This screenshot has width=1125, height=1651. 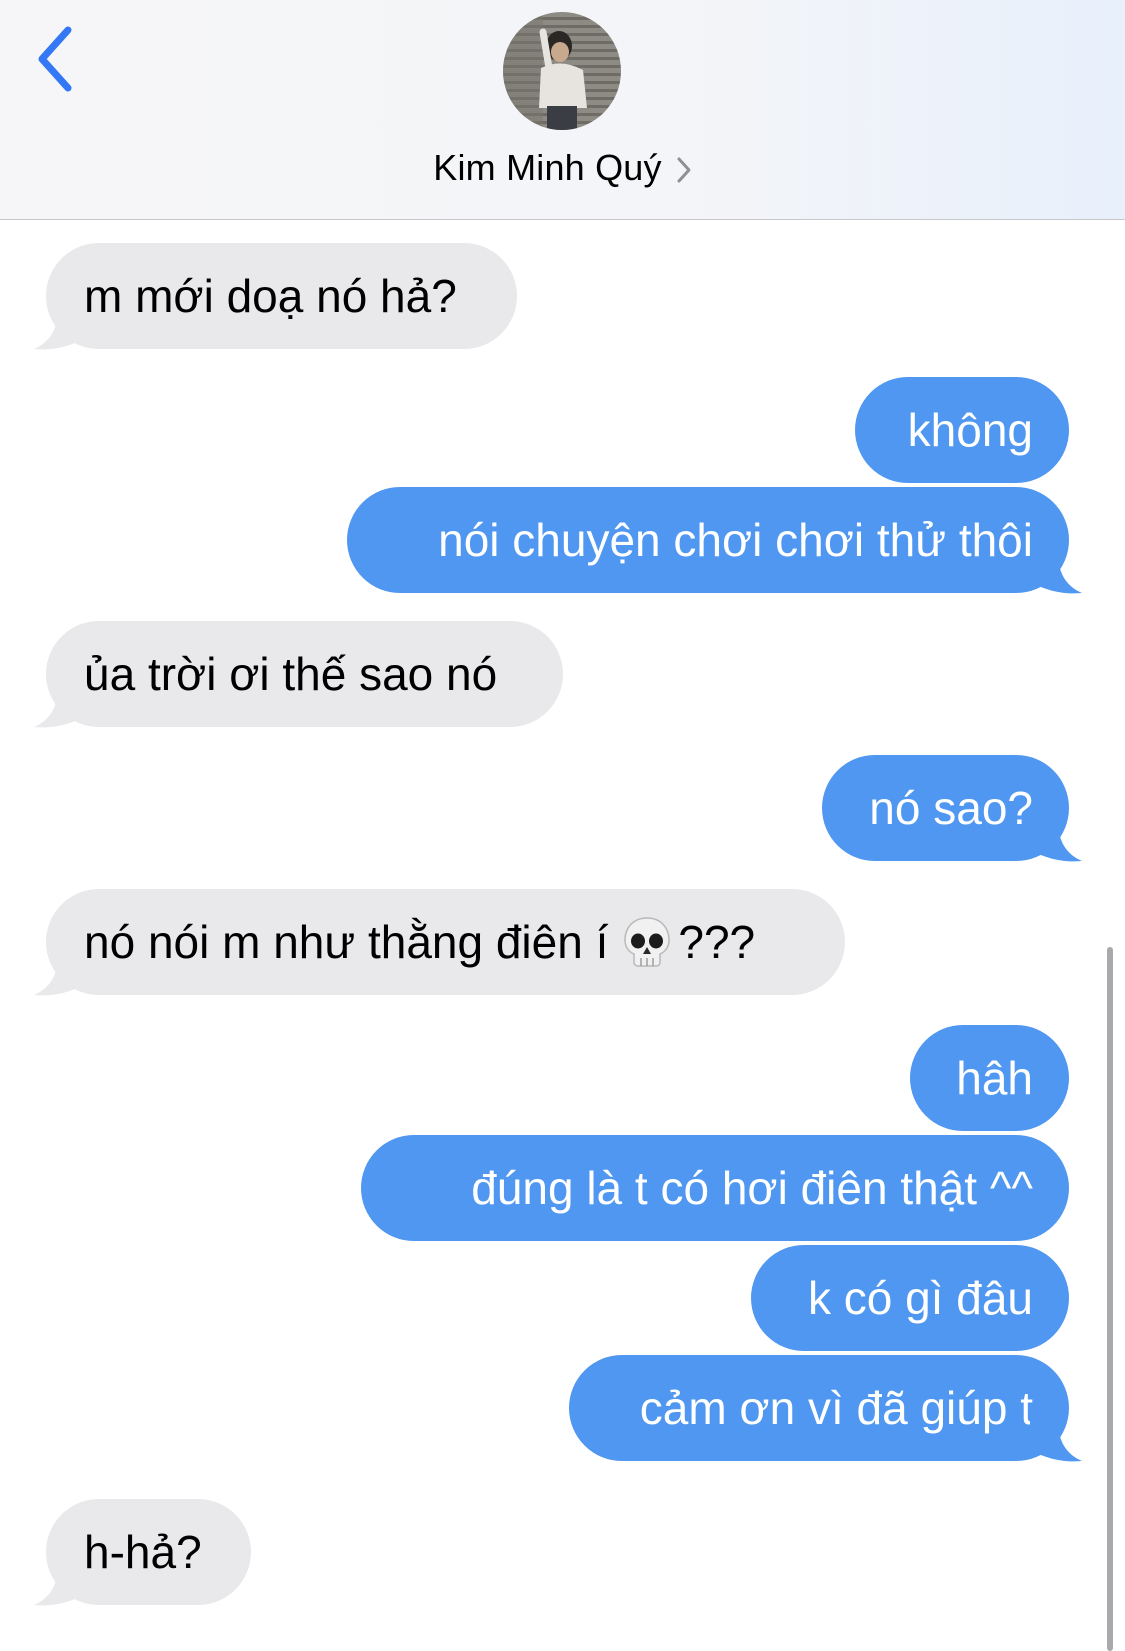 I want to click on scrollbar, so click(x=1110, y=1299).